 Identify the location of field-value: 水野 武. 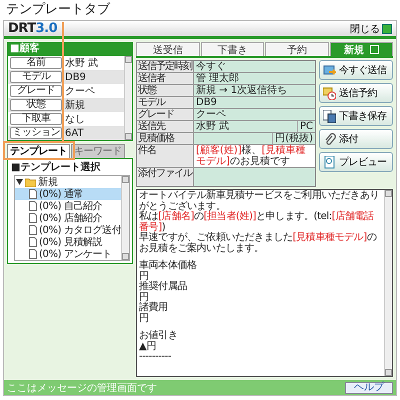
(81, 63).